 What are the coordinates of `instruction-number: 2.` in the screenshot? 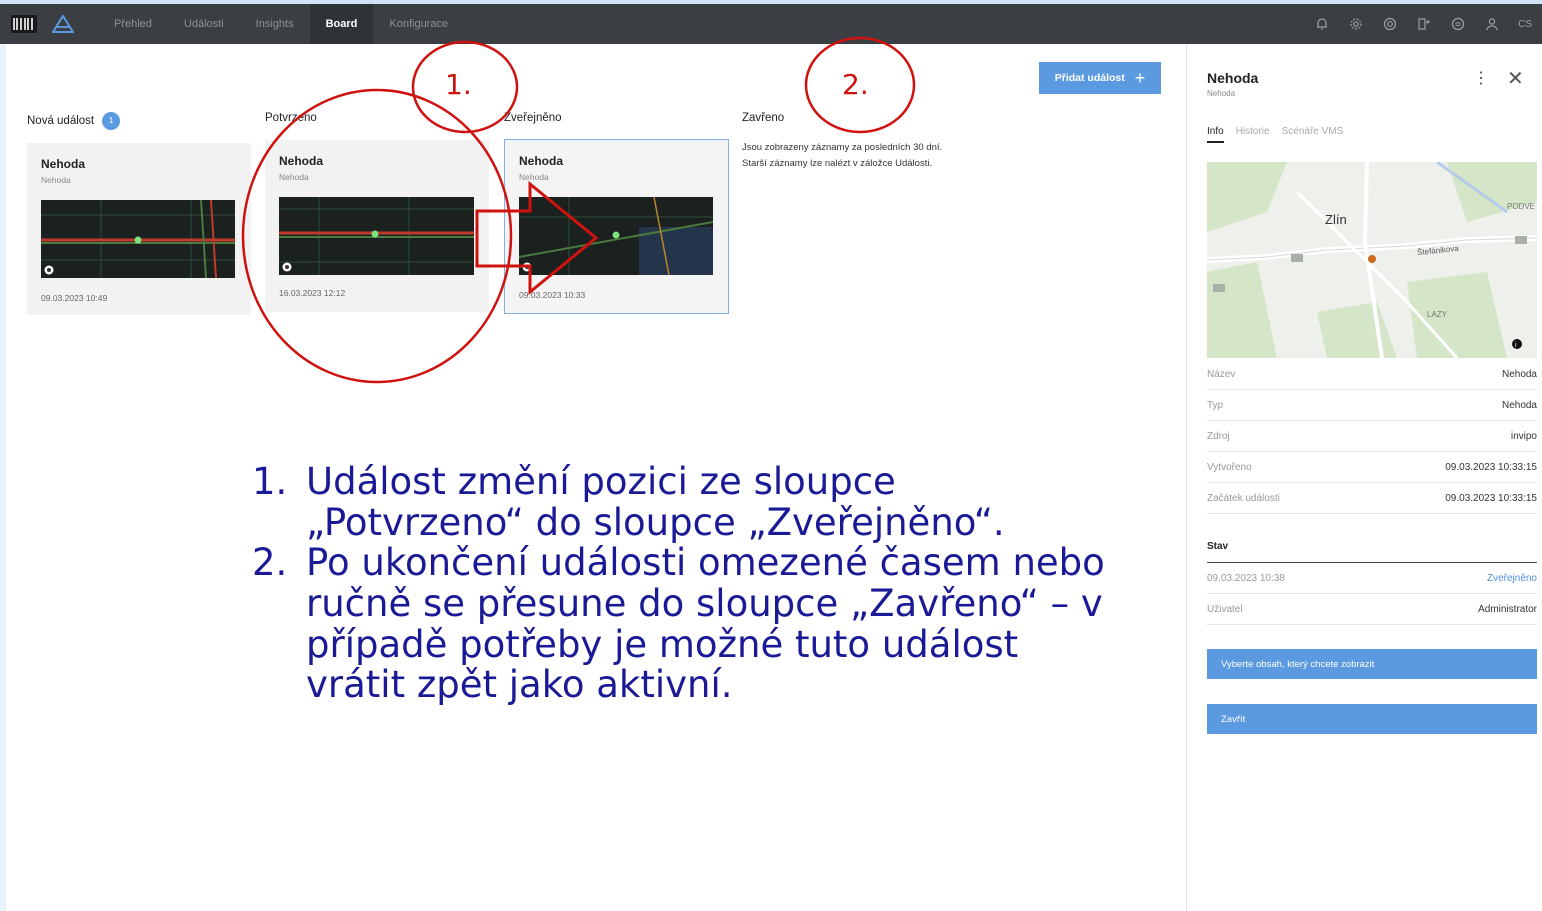 It's located at (270, 563).